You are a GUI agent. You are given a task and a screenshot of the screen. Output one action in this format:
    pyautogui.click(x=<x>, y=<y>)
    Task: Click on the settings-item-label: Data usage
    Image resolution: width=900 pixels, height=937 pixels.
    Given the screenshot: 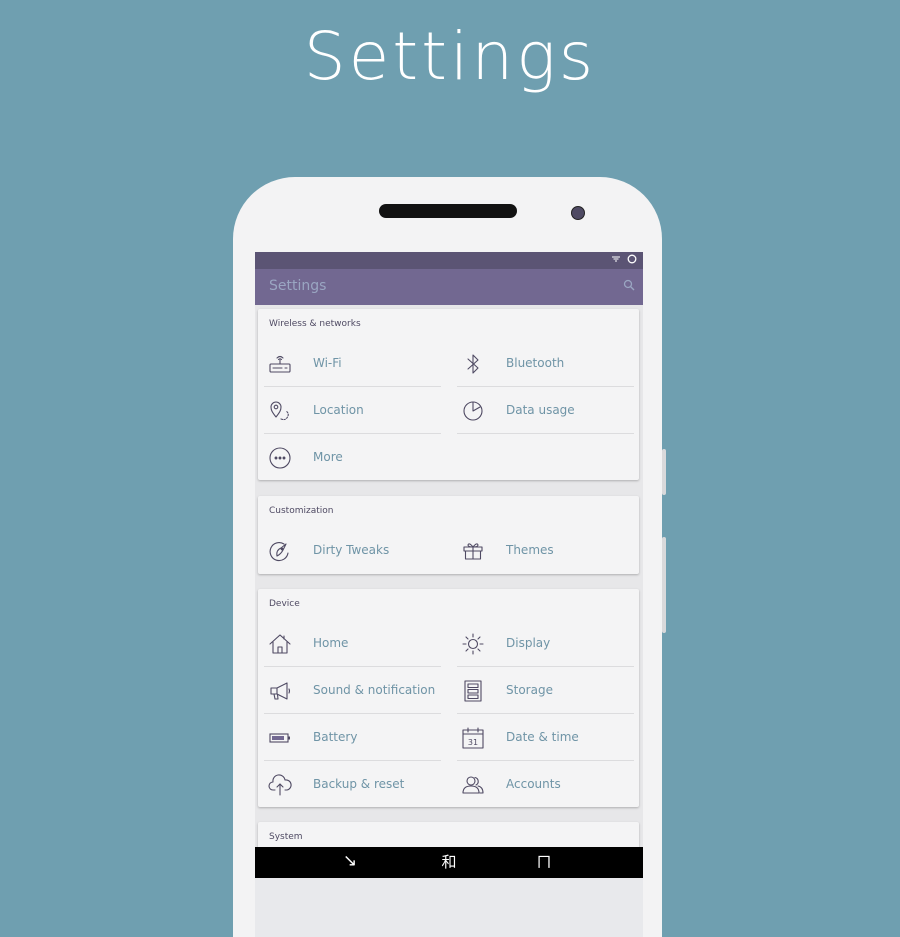 What is the action you would take?
    pyautogui.click(x=540, y=410)
    